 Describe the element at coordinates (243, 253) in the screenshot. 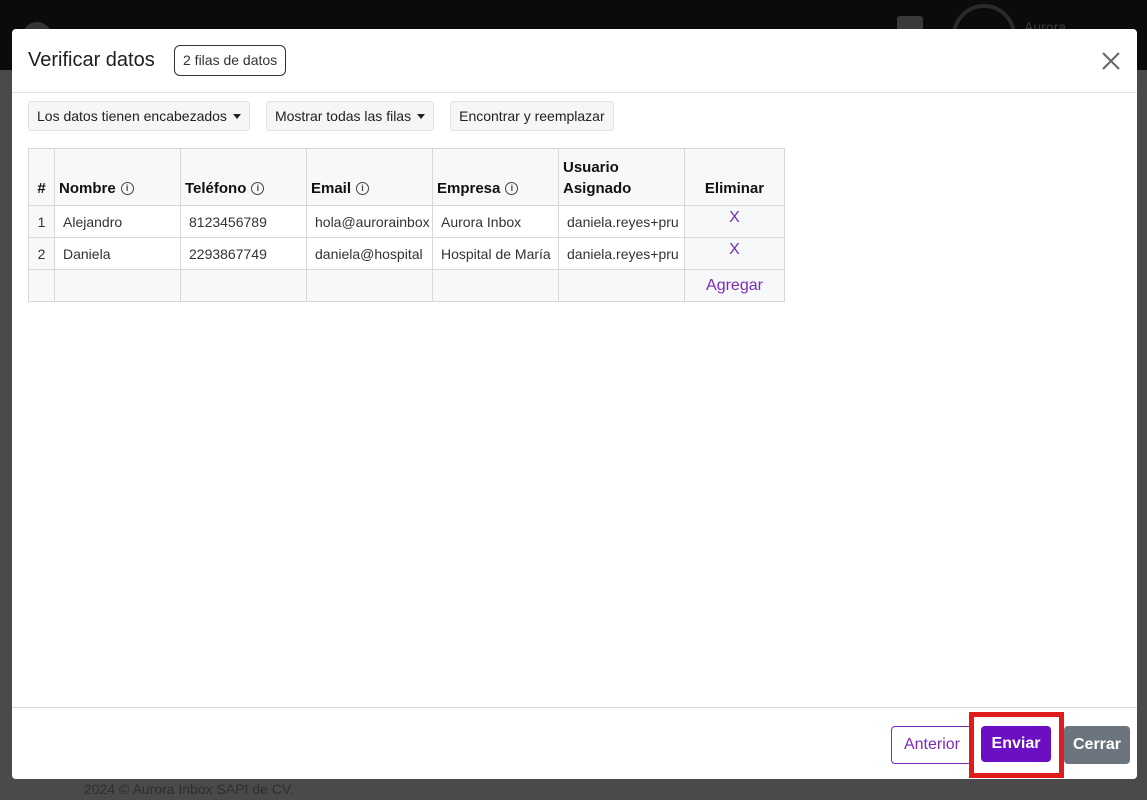

I see `cell-telefono: 2293867749` at that location.